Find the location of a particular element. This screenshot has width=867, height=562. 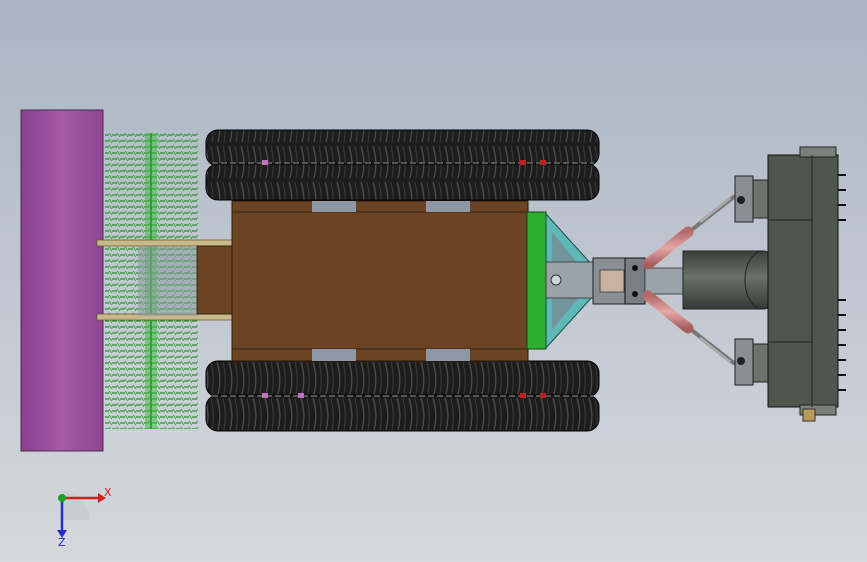

axis-triad: X Z is located at coordinates (84, 517).